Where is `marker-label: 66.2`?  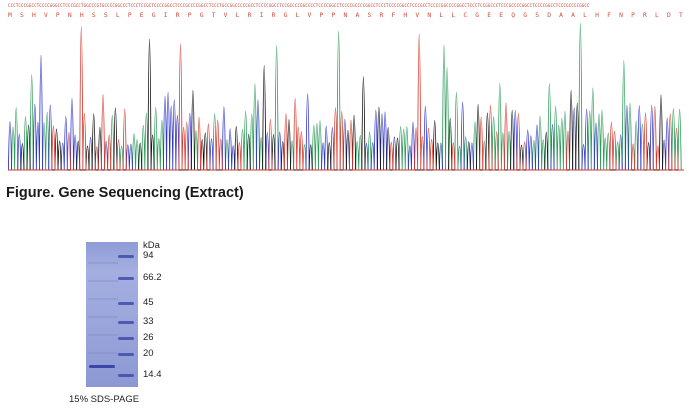 marker-label: 66.2 is located at coordinates (152, 278).